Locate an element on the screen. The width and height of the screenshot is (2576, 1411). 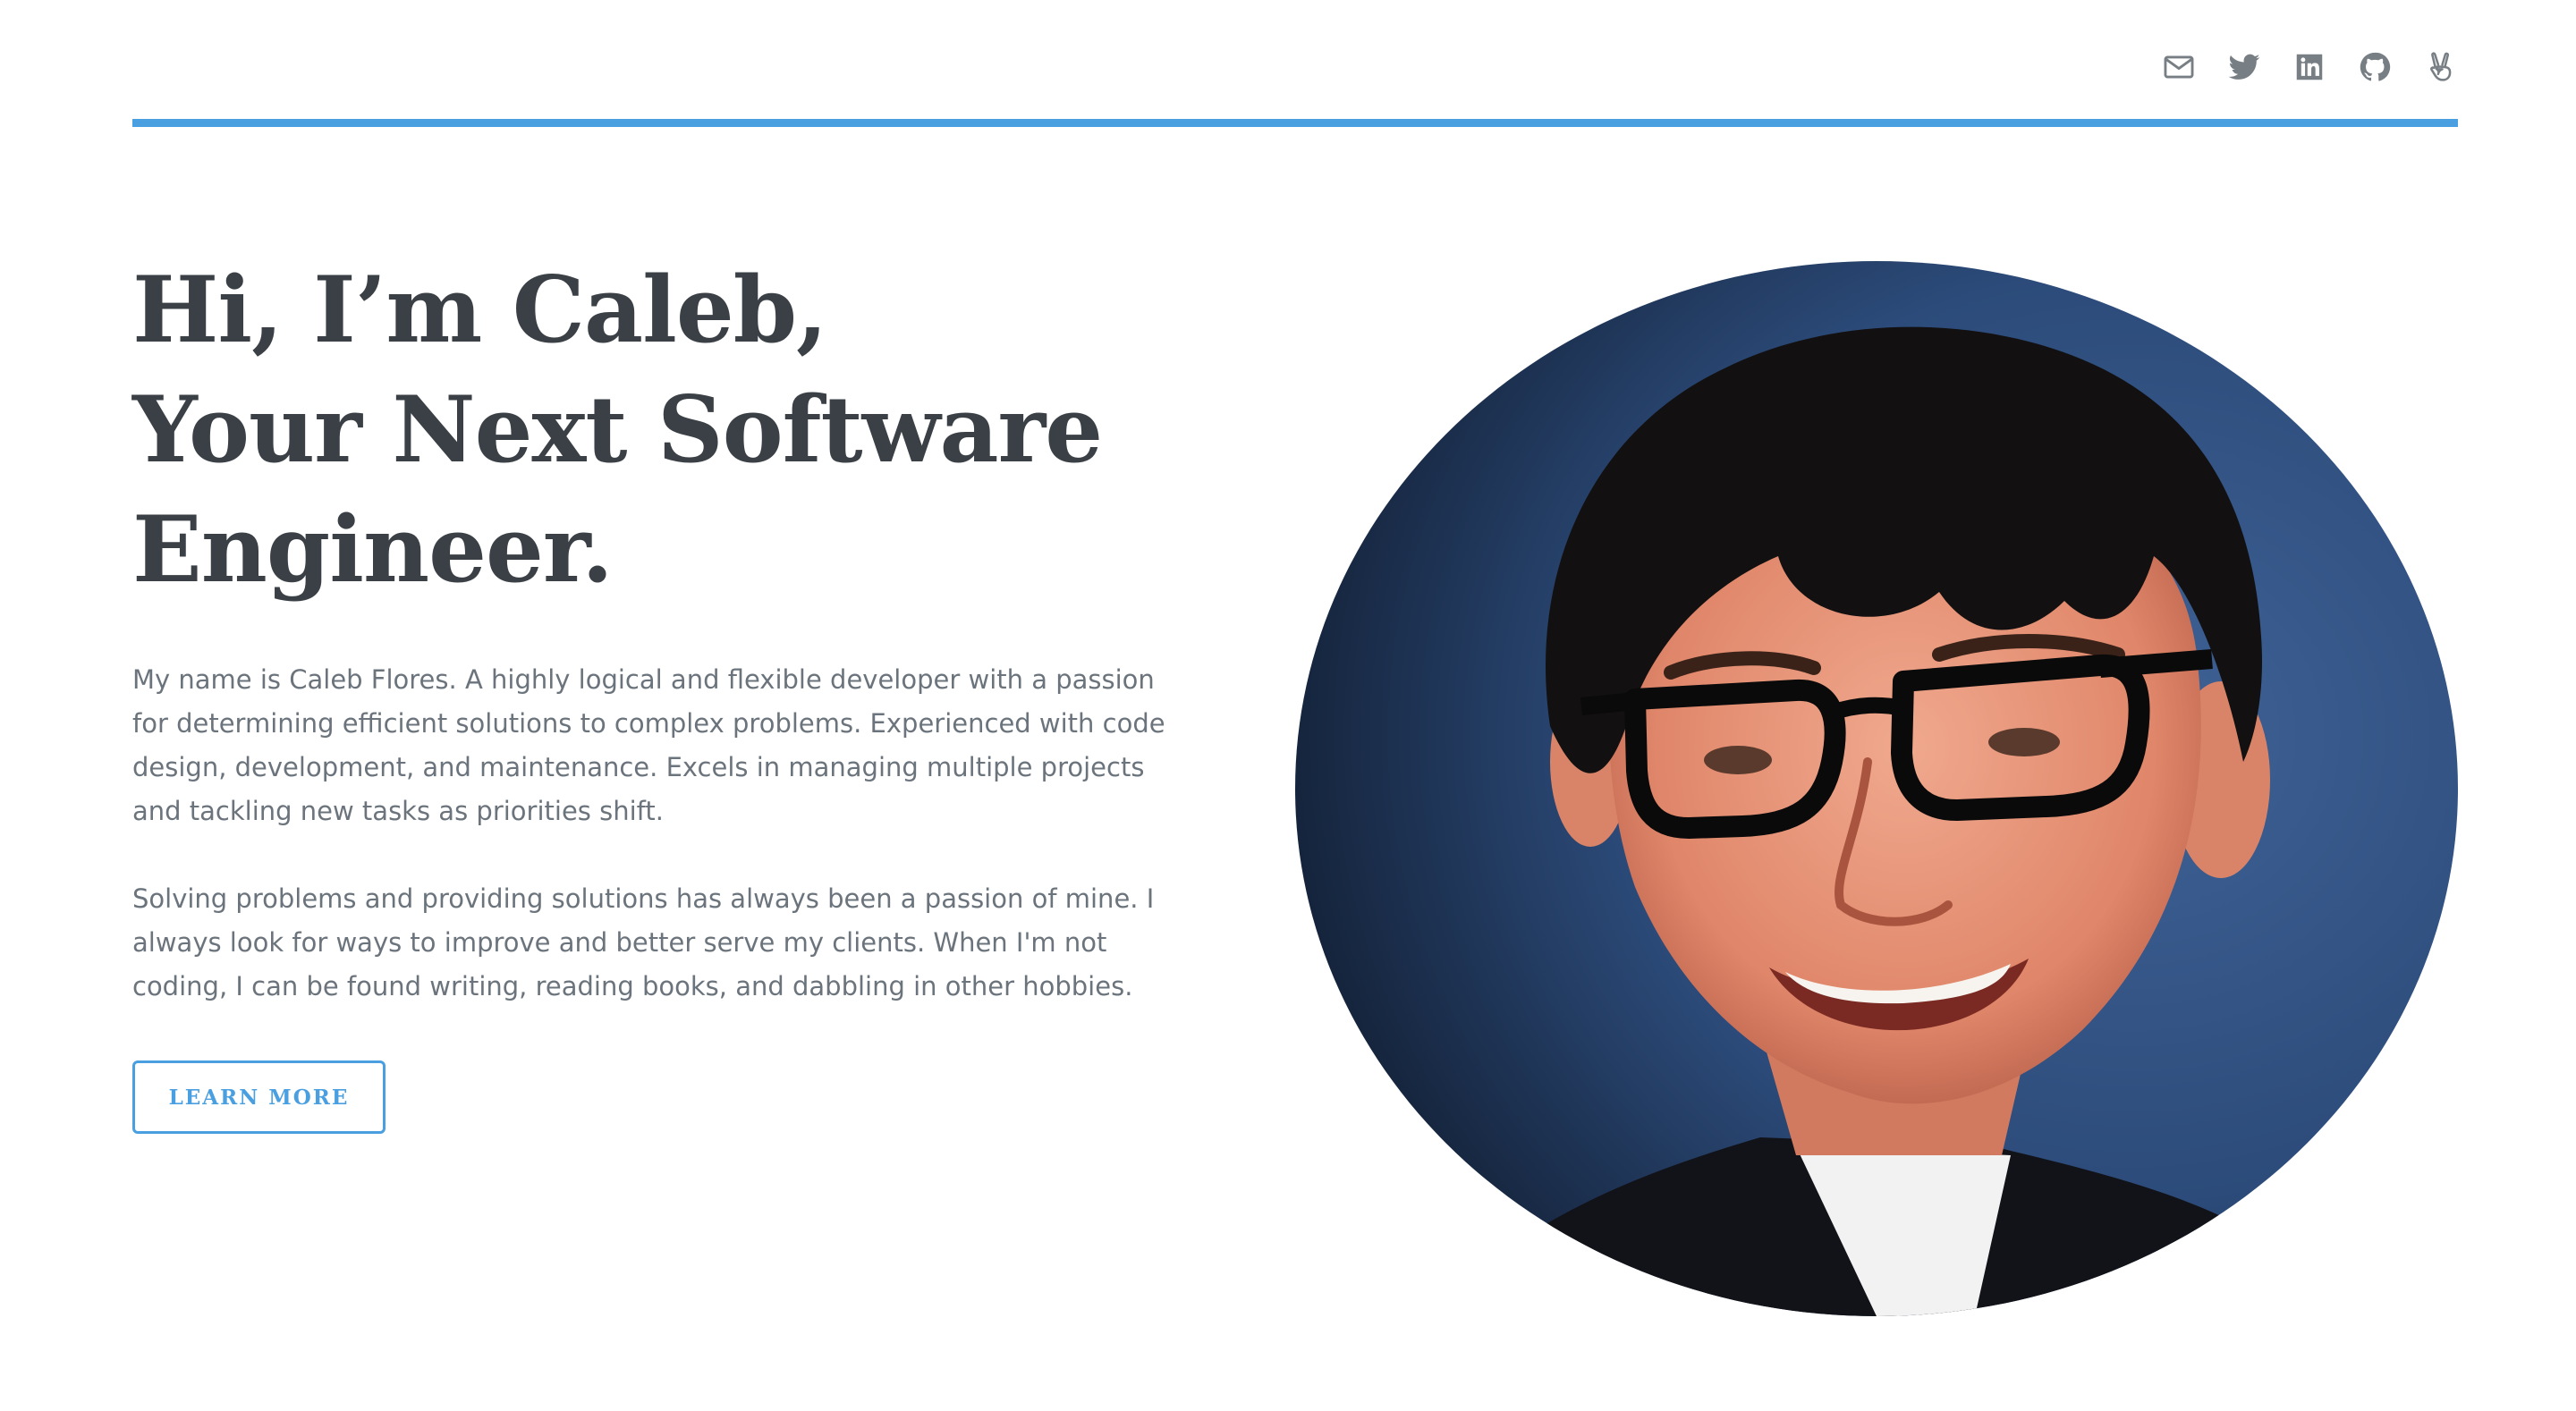
hero-heading-line: Hi, I’m Caleb, is located at coordinates (480, 310).